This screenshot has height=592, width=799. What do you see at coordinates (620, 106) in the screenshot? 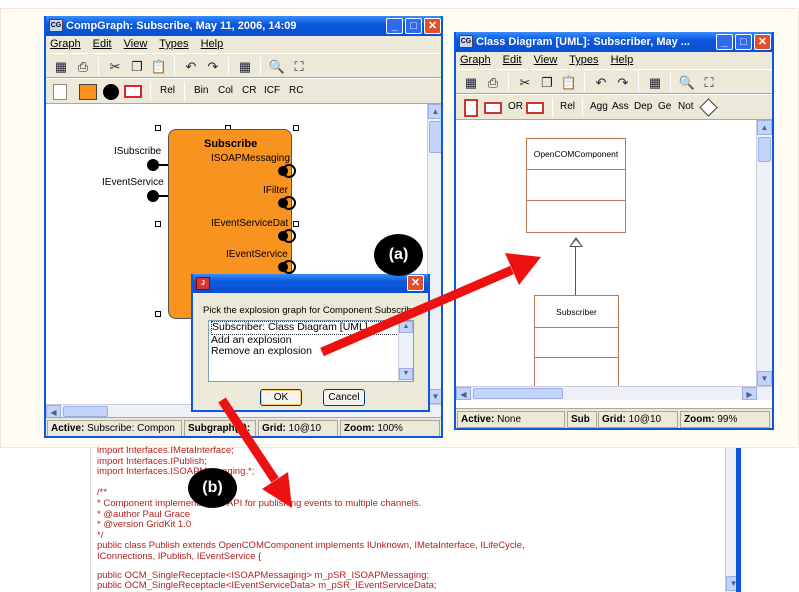
I see `tool-ass: Ass` at bounding box center [620, 106].